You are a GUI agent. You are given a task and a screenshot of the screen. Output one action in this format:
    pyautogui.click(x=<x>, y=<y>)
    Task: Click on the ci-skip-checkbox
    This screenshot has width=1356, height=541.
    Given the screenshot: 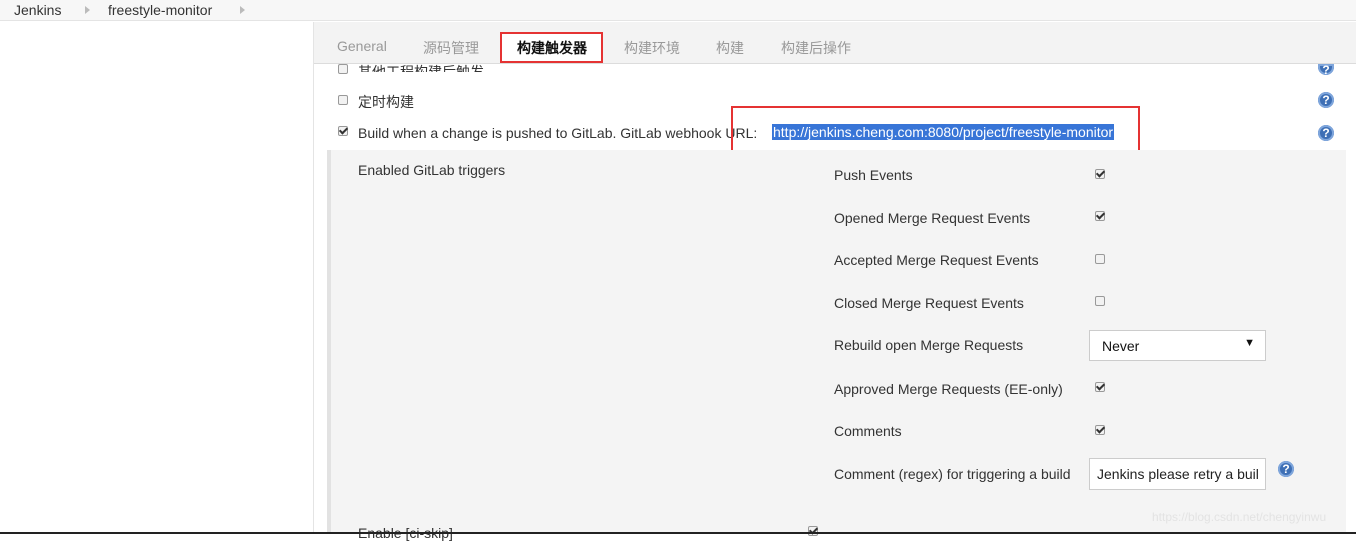 What is the action you would take?
    pyautogui.click(x=813, y=531)
    